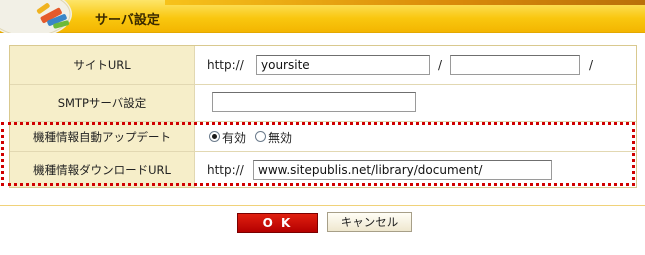 The height and width of the screenshot is (255, 645). I want to click on smtp-value-cell, so click(415, 103).